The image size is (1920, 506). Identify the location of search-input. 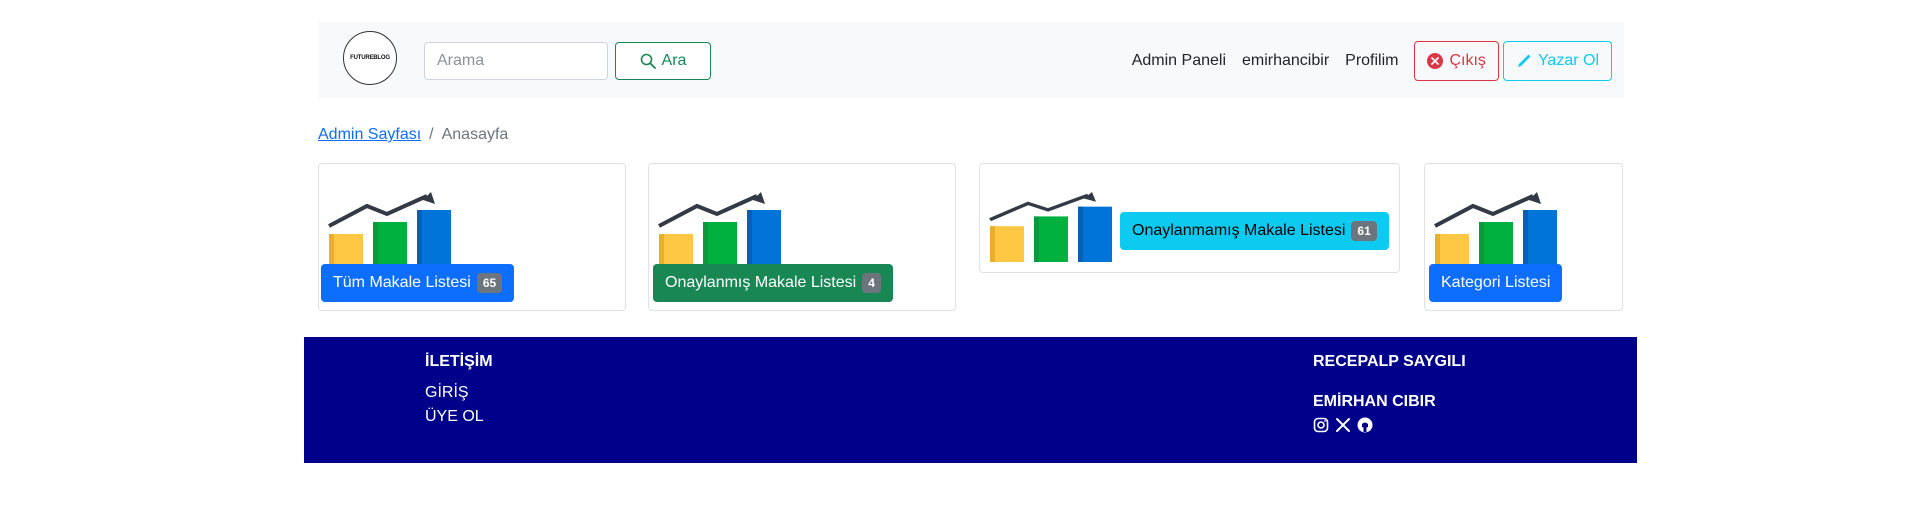
(516, 61).